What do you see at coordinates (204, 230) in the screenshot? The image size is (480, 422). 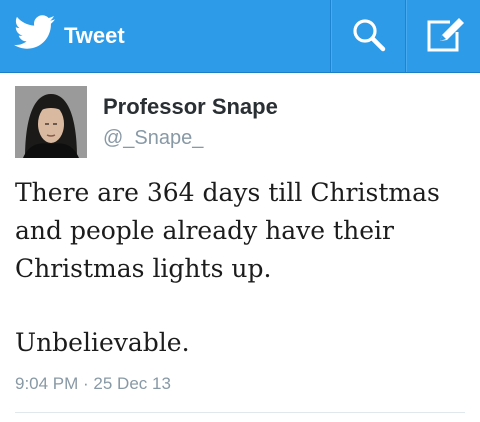 I see `tweet-text-line: and people already have their` at bounding box center [204, 230].